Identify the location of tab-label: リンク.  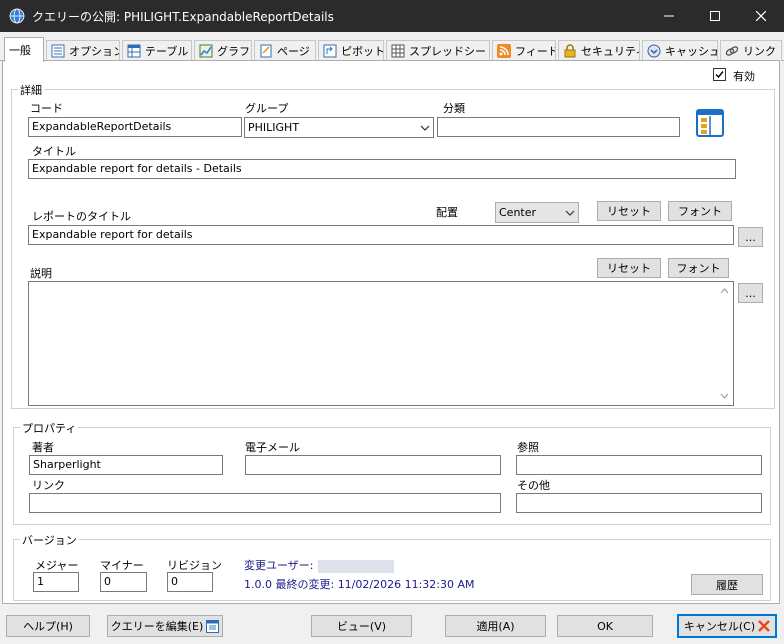
(759, 51).